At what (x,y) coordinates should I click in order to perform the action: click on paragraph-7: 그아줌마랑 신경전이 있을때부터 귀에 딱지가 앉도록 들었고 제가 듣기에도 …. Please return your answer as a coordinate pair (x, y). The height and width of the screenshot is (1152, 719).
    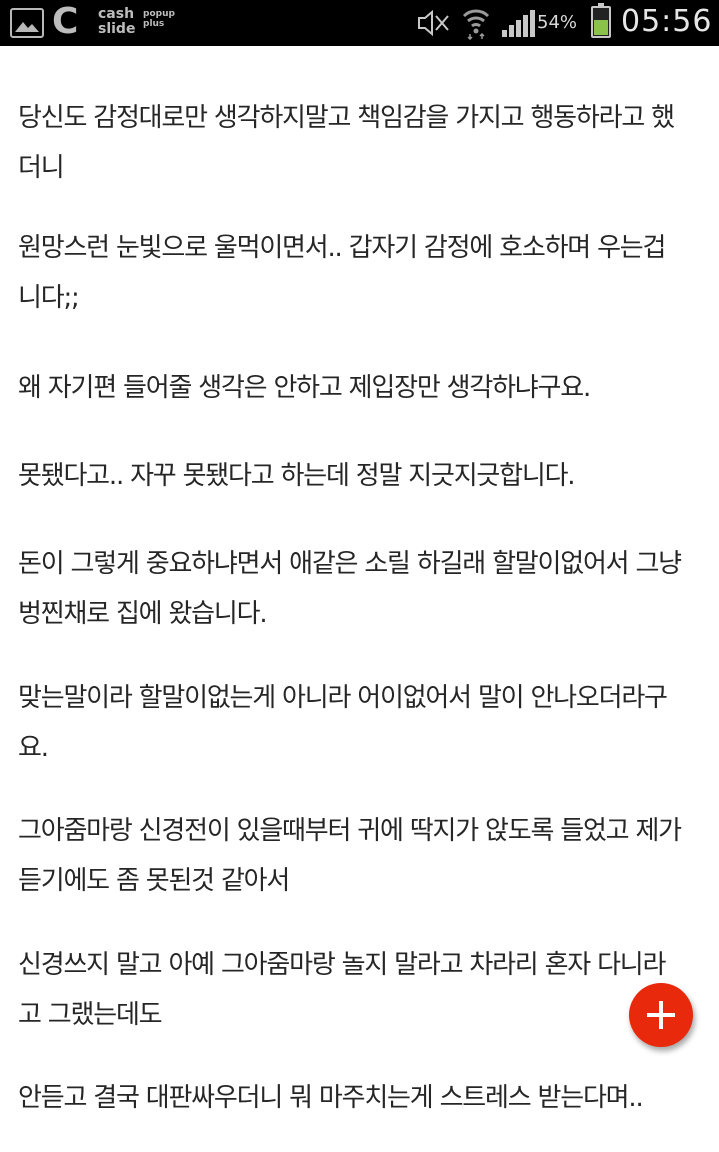
    Looking at the image, I should click on (350, 856).